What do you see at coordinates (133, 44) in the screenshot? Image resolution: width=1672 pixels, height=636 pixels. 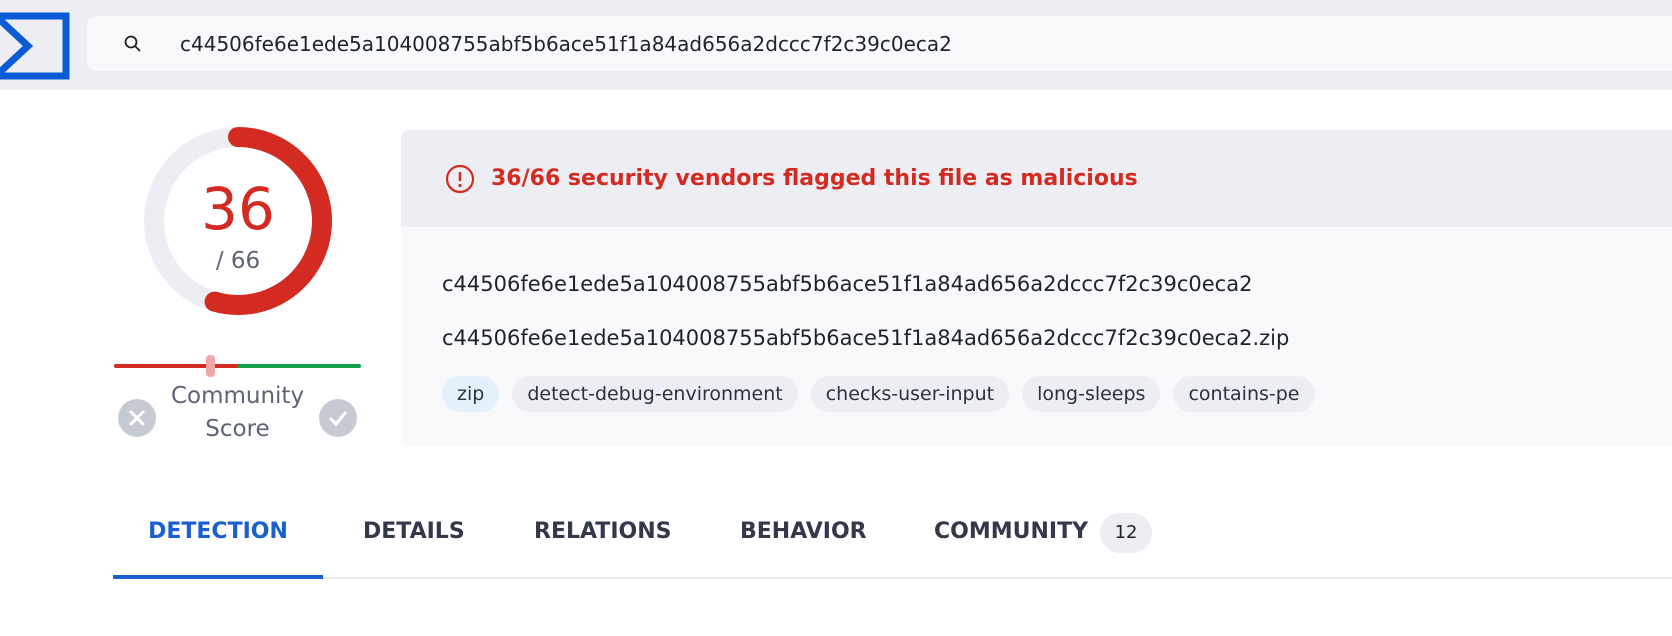 I see `search-icon` at bounding box center [133, 44].